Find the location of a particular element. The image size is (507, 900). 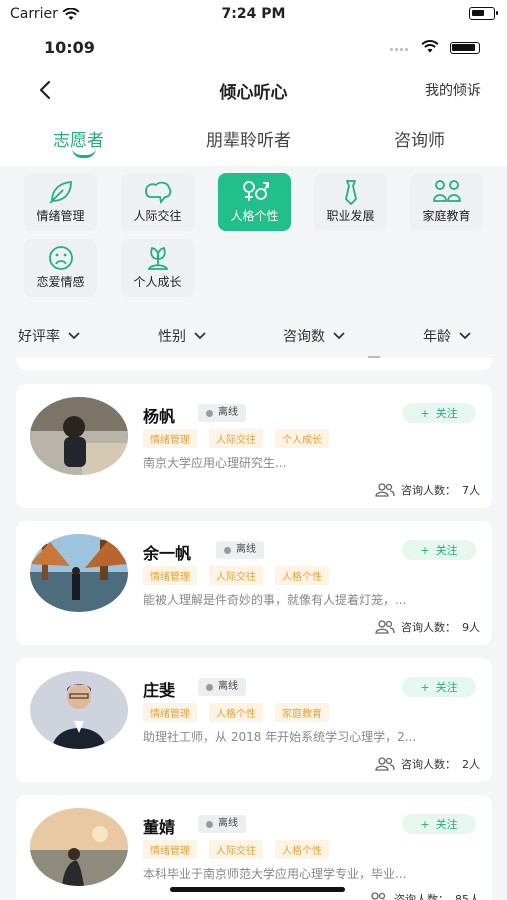

device-time: 10:09 is located at coordinates (69, 47).